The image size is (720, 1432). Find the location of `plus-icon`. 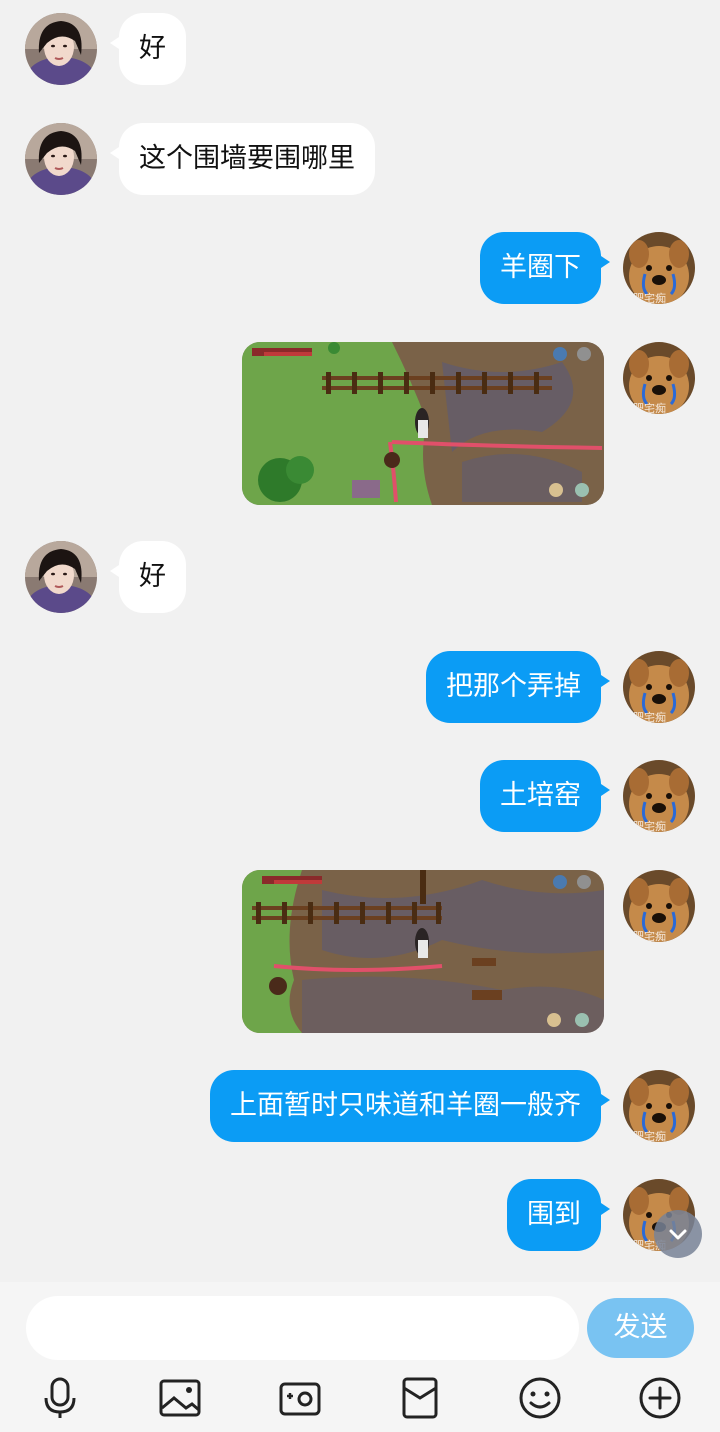

plus-icon is located at coordinates (660, 1398).